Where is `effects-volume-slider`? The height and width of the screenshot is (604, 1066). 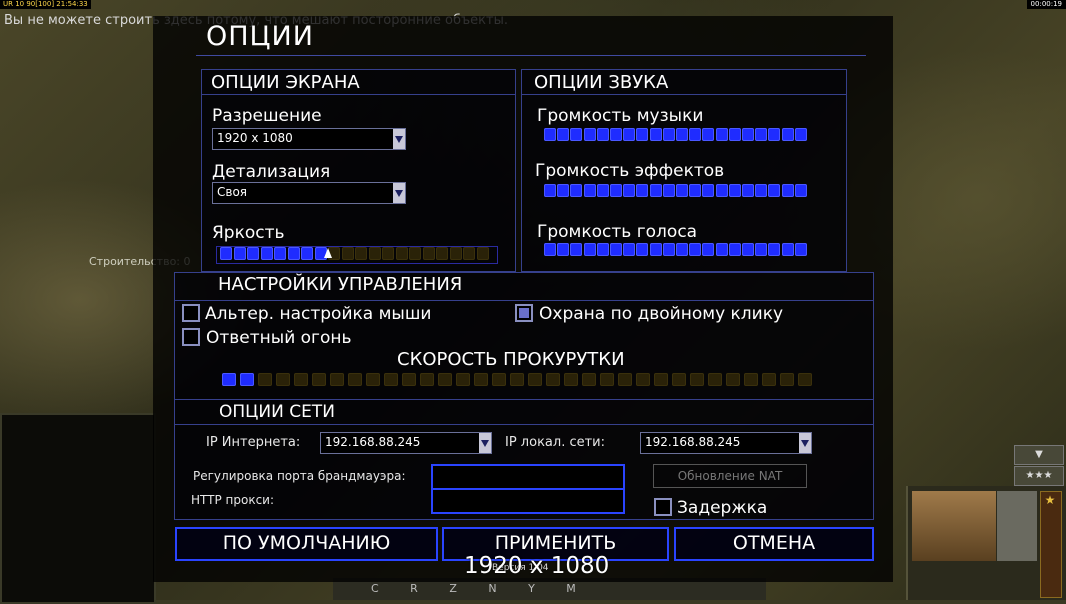 effects-volume-slider is located at coordinates (677, 191).